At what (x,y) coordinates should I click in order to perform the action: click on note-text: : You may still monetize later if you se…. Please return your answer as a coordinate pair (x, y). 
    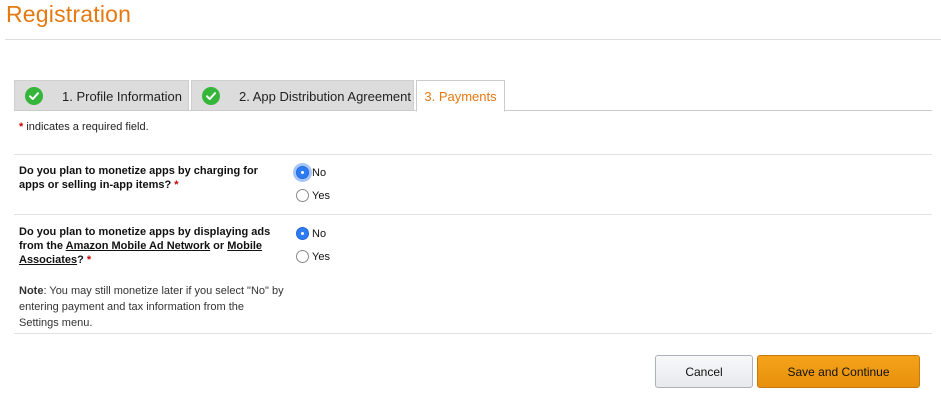
    Looking at the image, I should click on (151, 307).